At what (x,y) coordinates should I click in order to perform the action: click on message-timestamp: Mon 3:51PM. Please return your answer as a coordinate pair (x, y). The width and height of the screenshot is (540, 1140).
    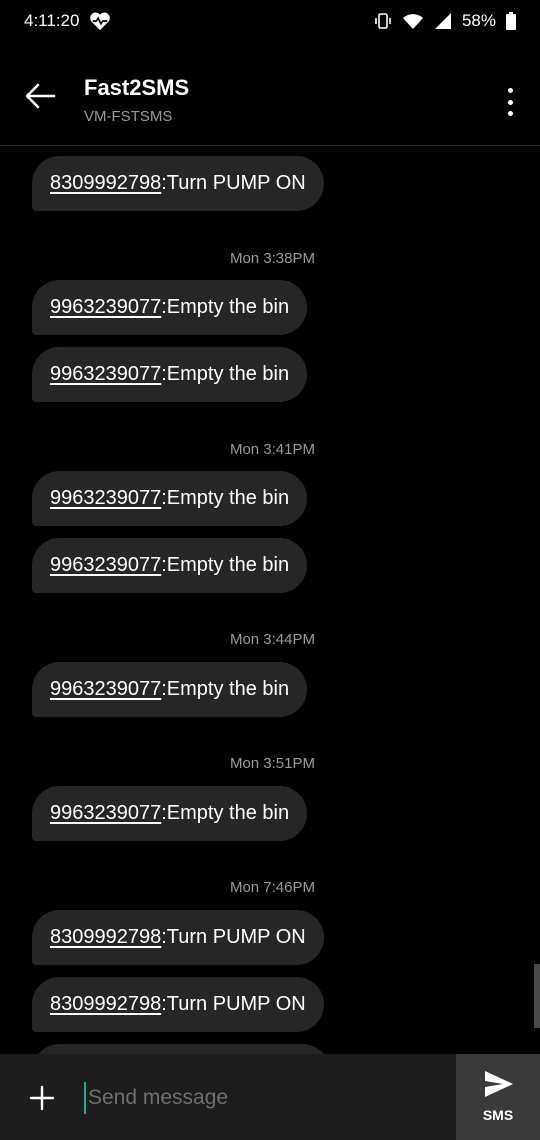
    Looking at the image, I should click on (272, 763).